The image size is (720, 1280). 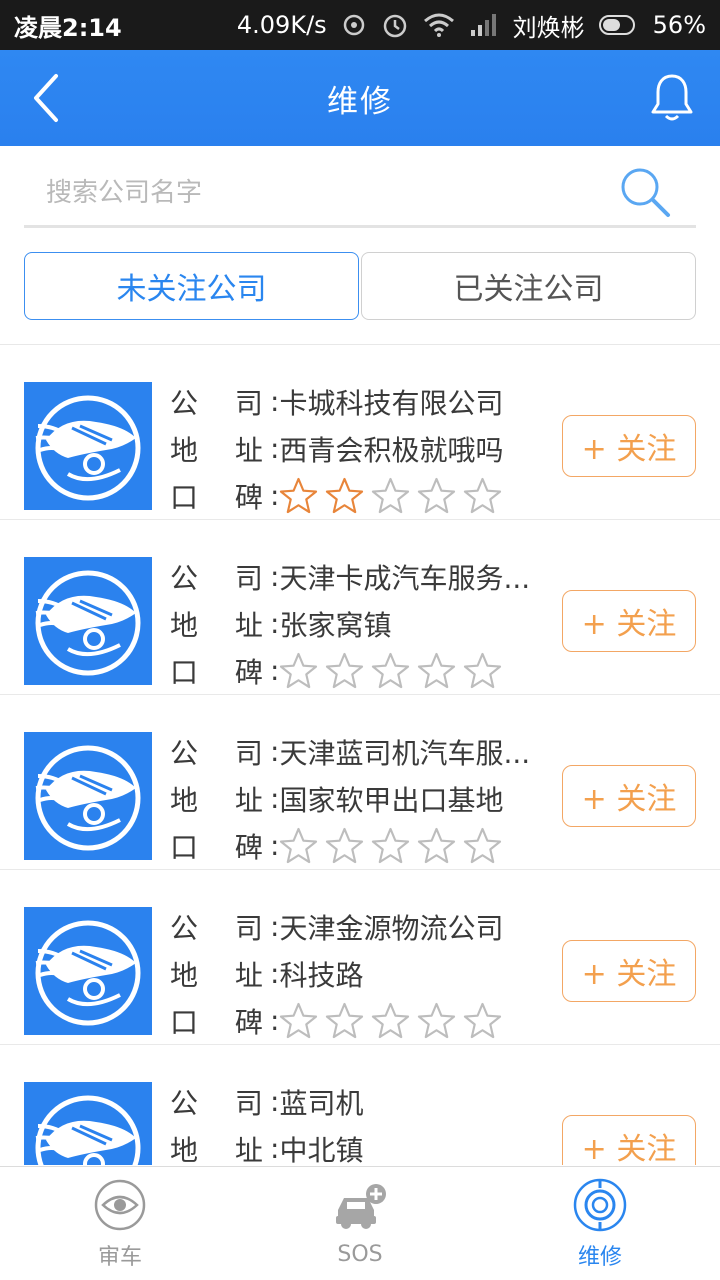 I want to click on nav-item-sos: SOS, so click(x=360, y=1223).